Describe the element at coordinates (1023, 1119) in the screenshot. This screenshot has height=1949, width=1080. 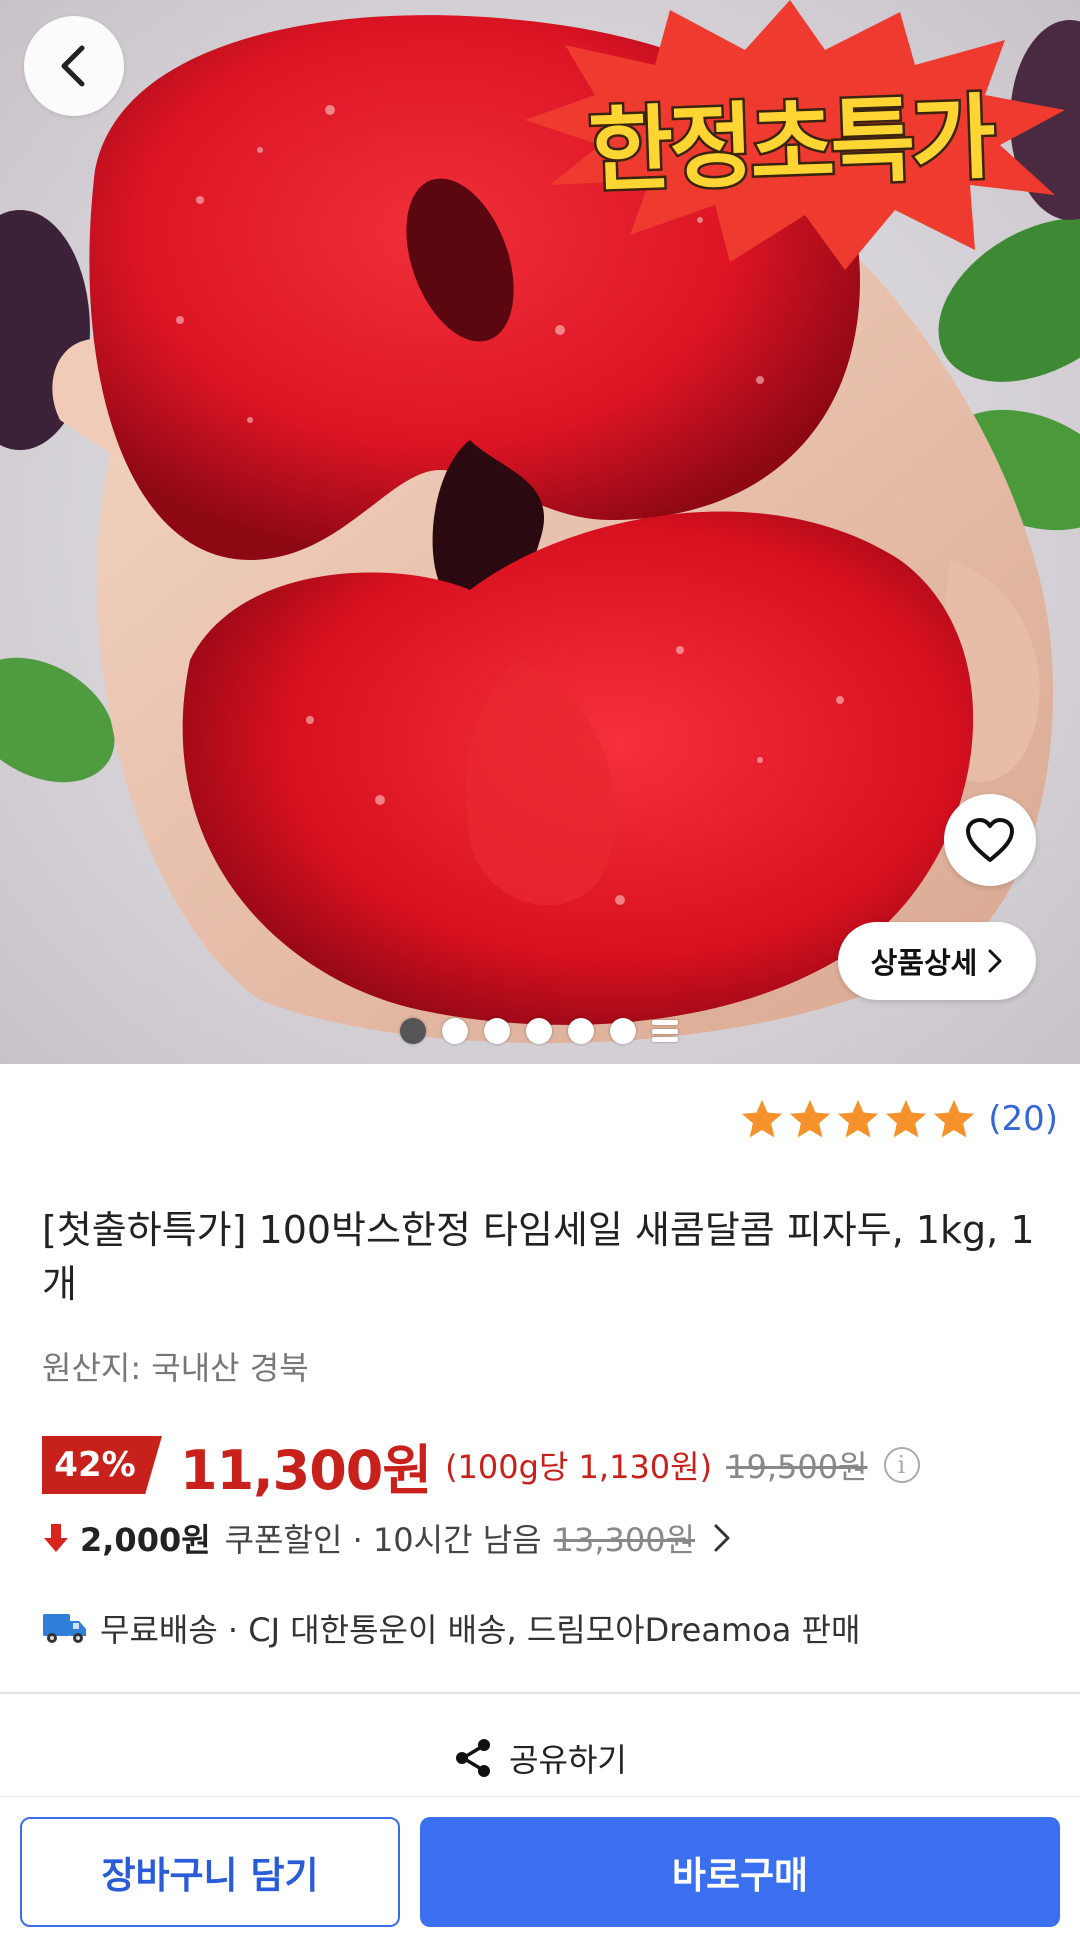
I see `review-count: (20)` at that location.